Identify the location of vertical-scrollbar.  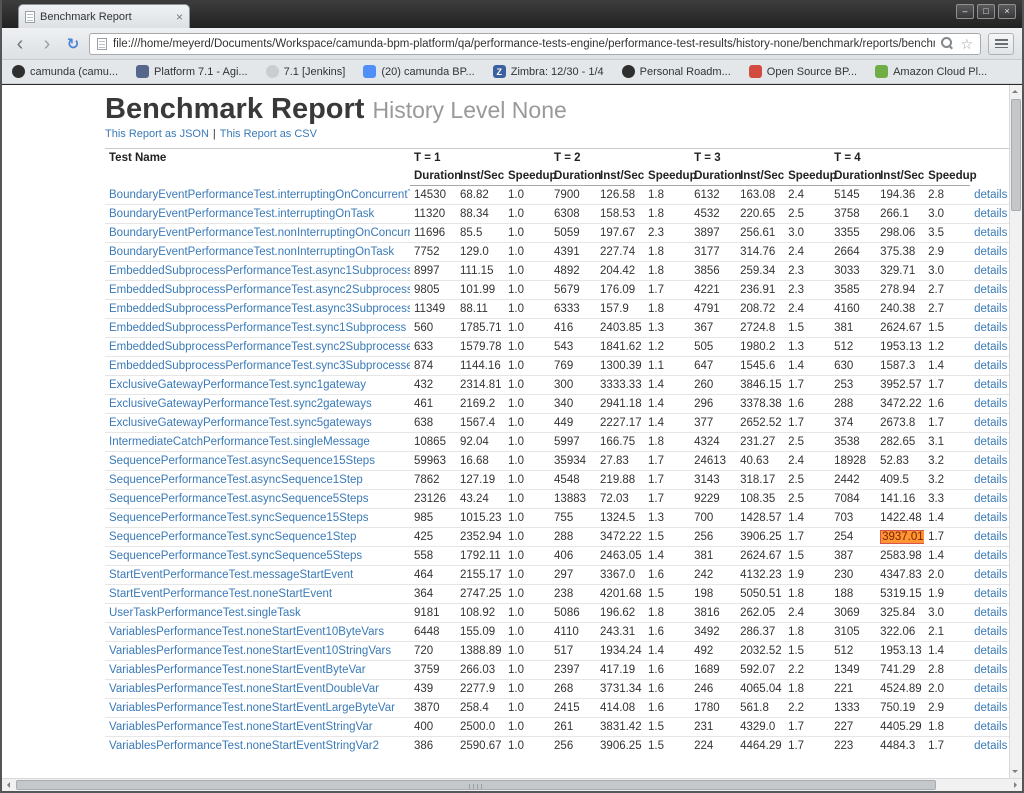
(1015, 431).